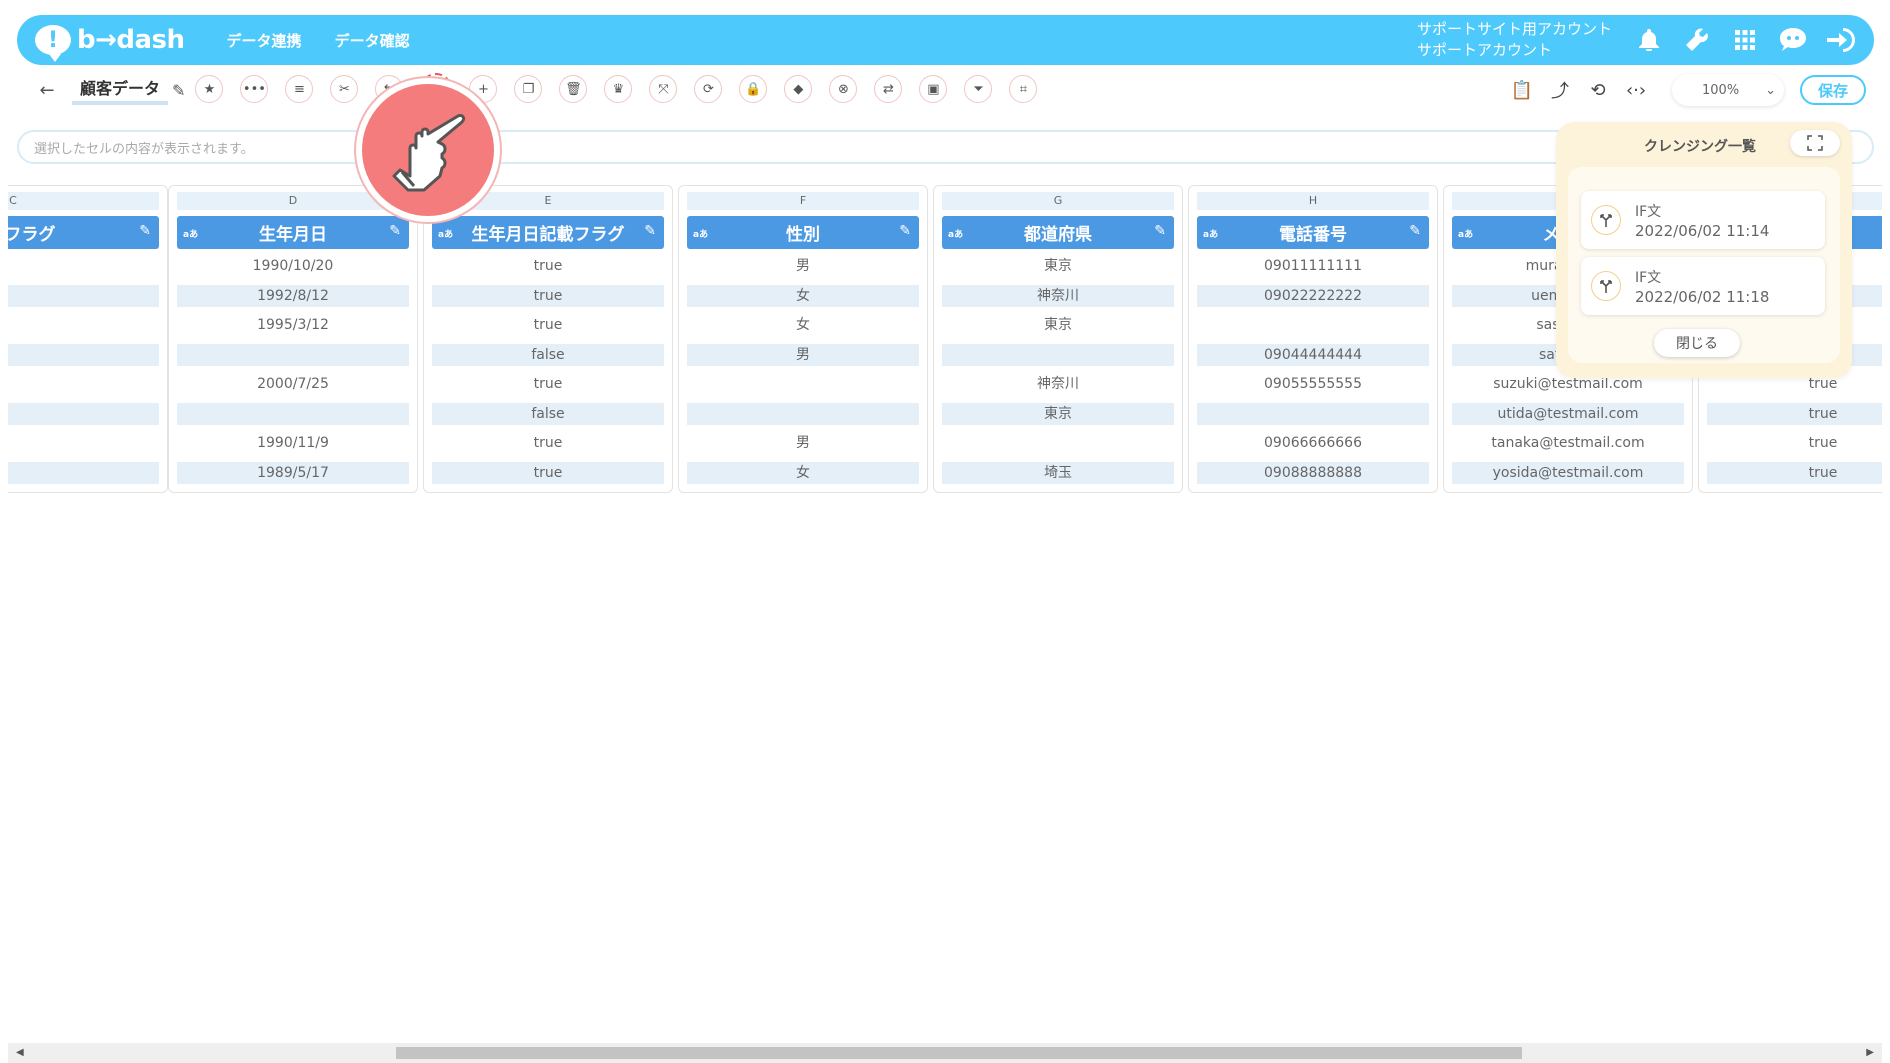 Image resolution: width=1890 pixels, height=1063 pixels. Describe the element at coordinates (1697, 40) in the screenshot. I see `wrench-icon` at that location.